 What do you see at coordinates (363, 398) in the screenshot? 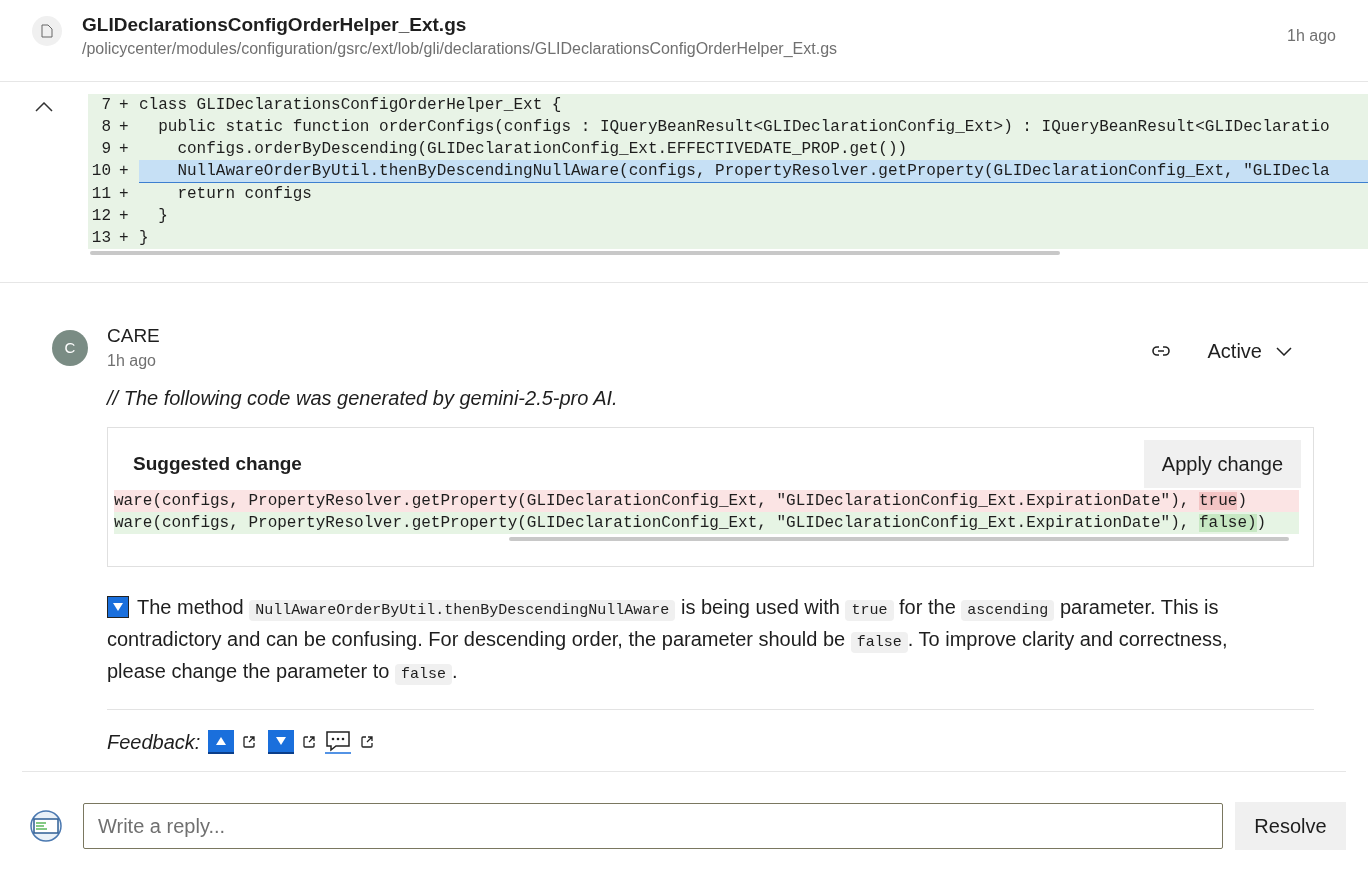
I see `ai-note: // The following code was generated by gemini-2.5-pro AI.` at bounding box center [363, 398].